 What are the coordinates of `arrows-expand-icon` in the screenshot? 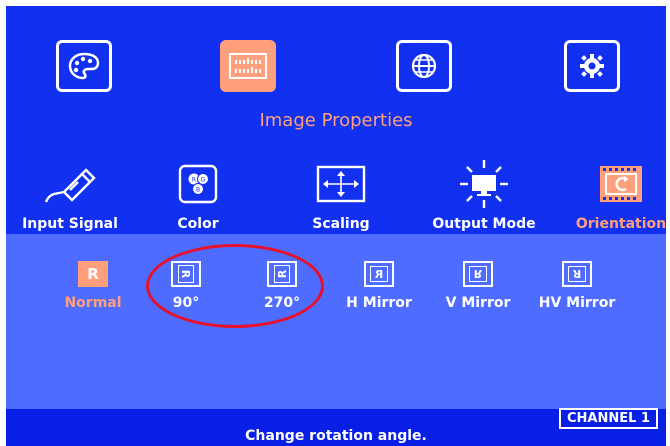 It's located at (341, 184).